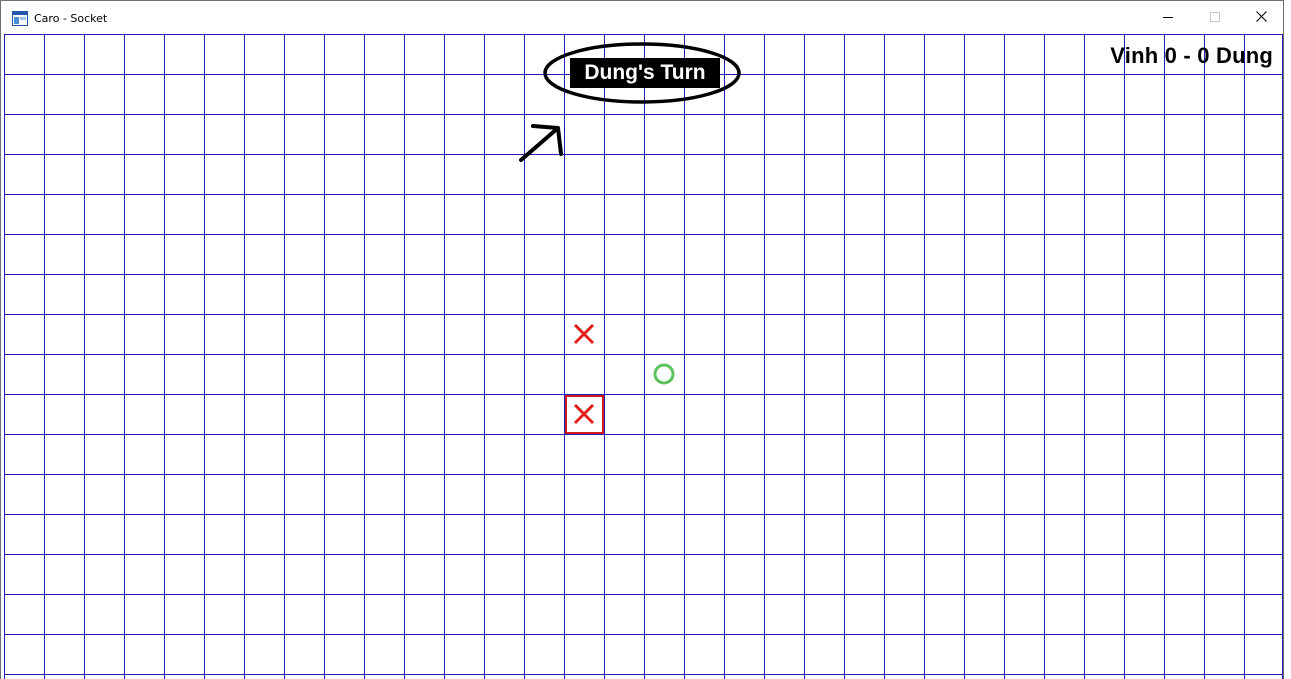 Image resolution: width=1291 pixels, height=679 pixels. What do you see at coordinates (642, 17) in the screenshot?
I see `title-bar: Caro - Socket` at bounding box center [642, 17].